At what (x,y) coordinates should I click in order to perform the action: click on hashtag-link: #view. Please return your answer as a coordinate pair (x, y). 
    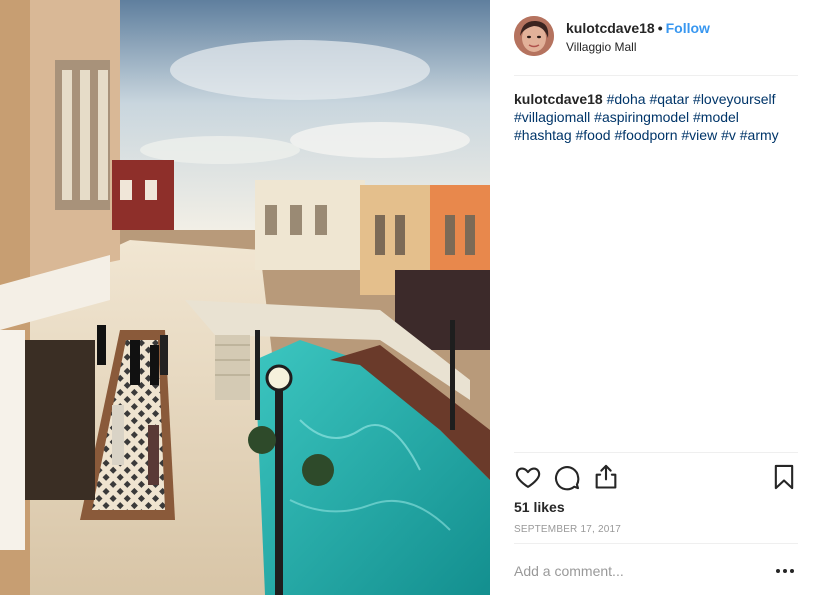
    Looking at the image, I should click on (699, 135).